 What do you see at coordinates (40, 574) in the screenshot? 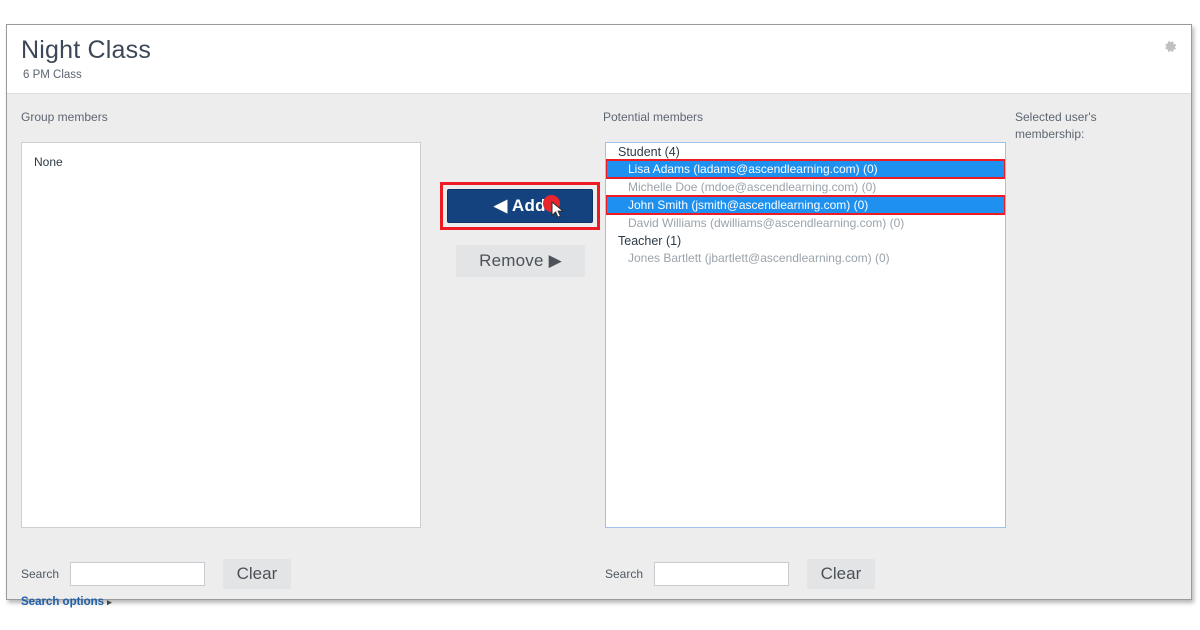
I see `left-search-label: Search` at bounding box center [40, 574].